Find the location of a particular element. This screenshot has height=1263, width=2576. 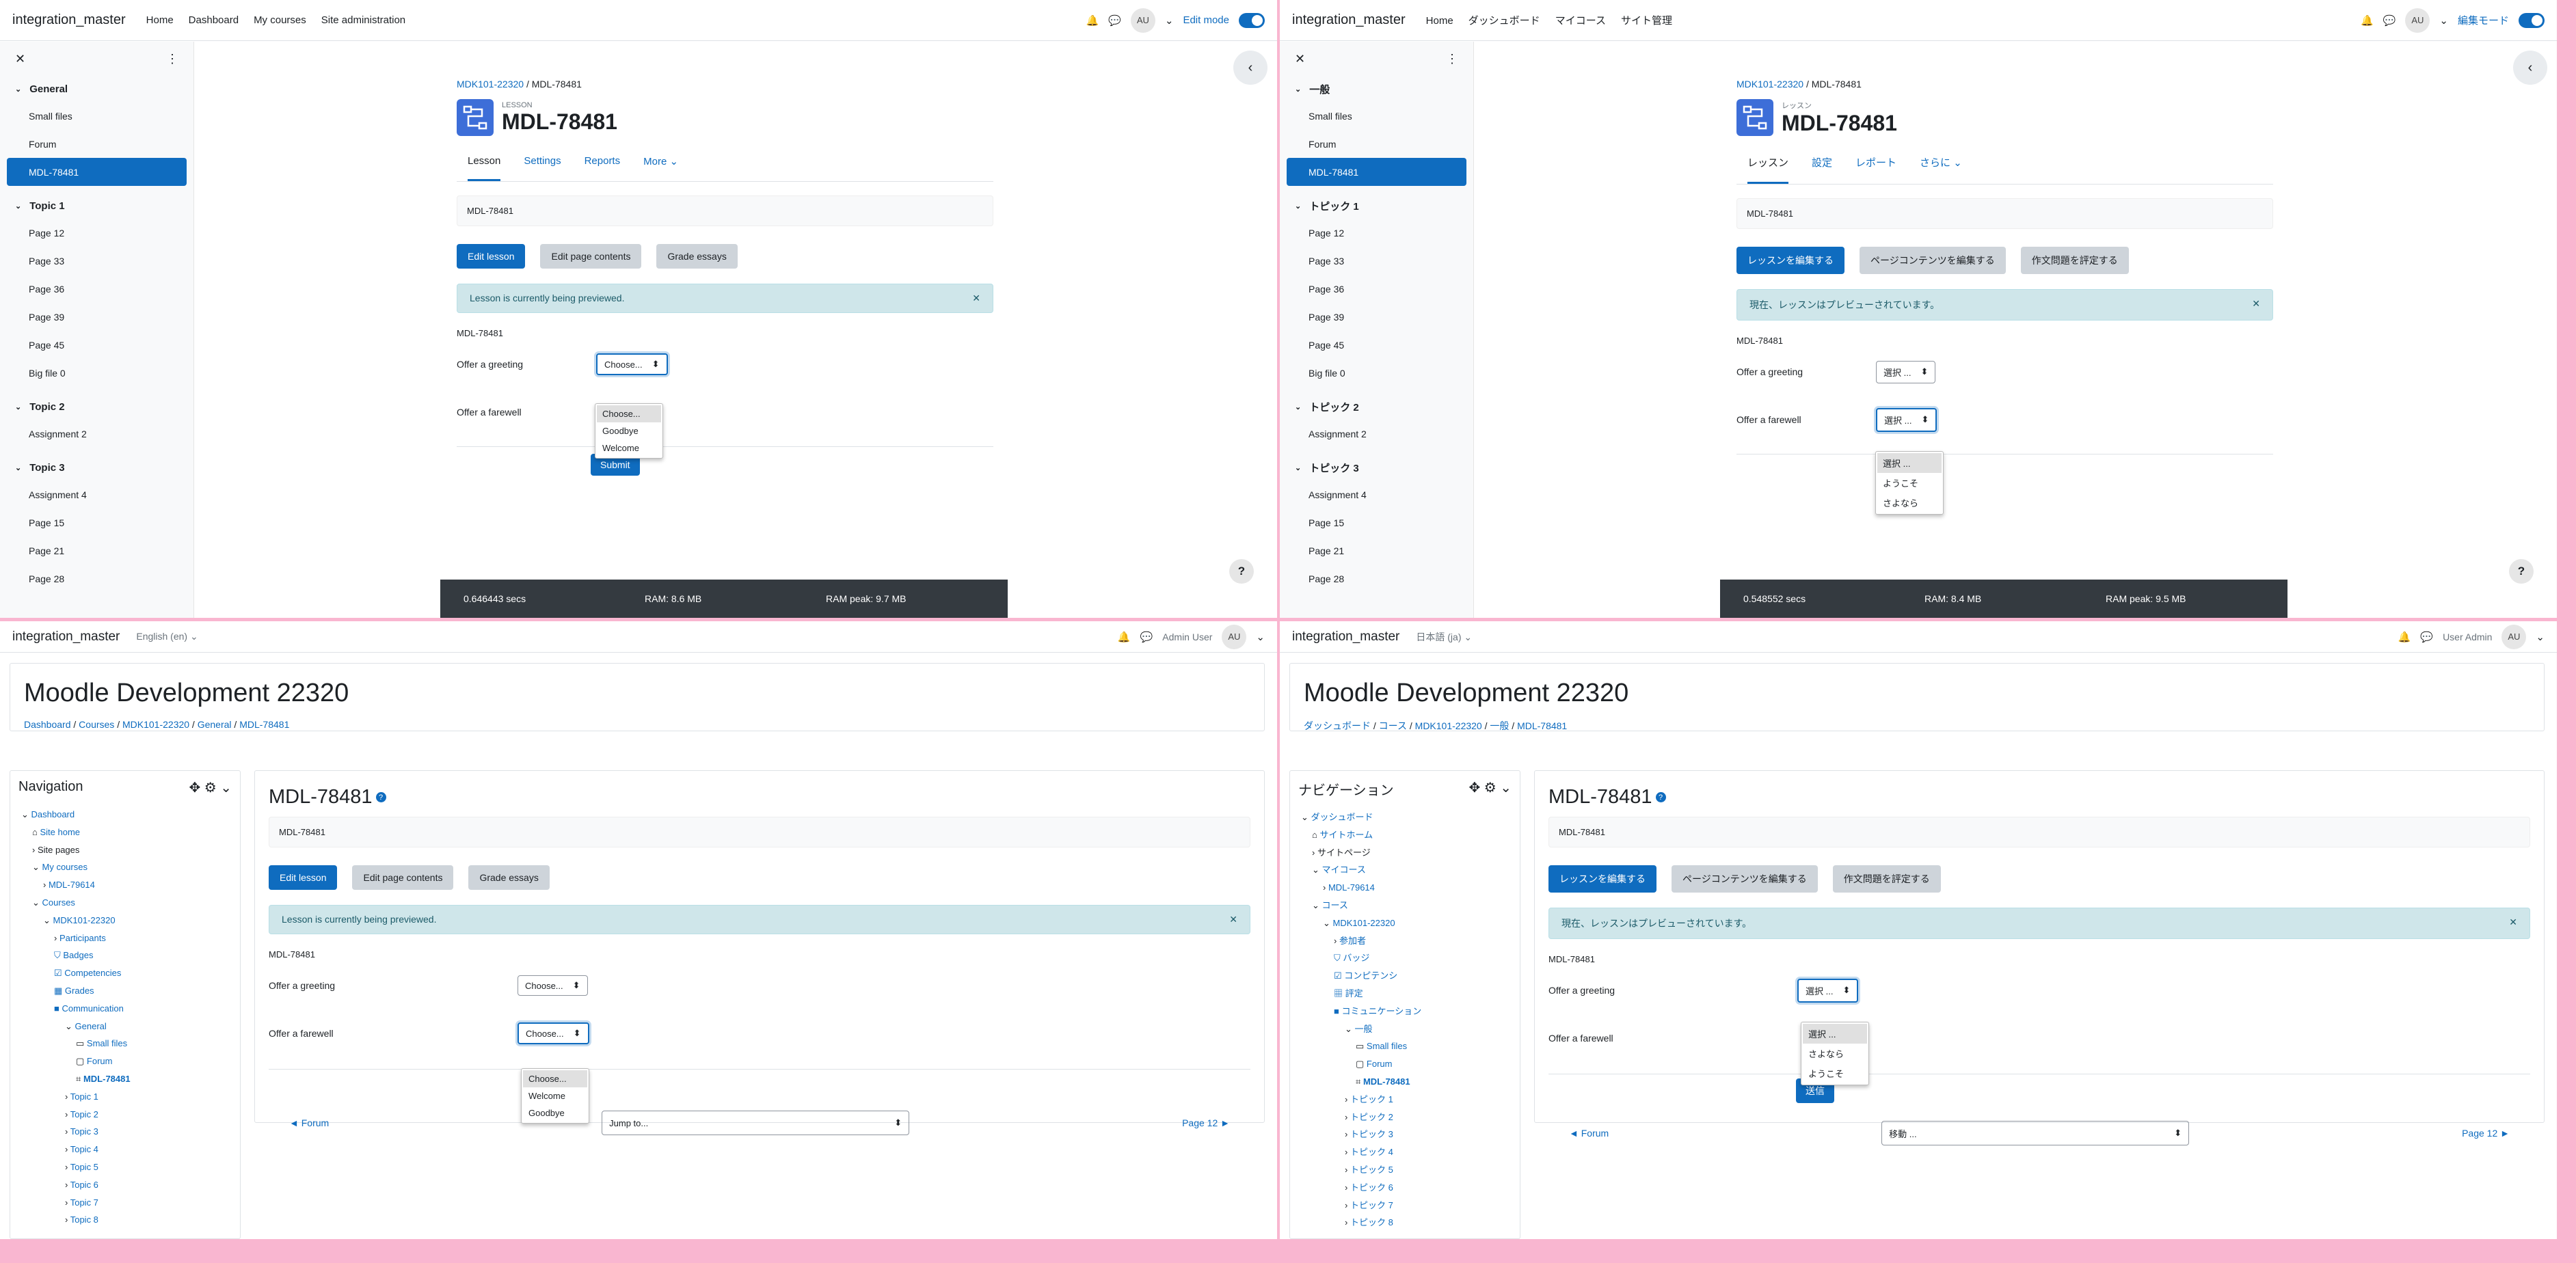

course-index-item: Page 28 is located at coordinates (96, 579).